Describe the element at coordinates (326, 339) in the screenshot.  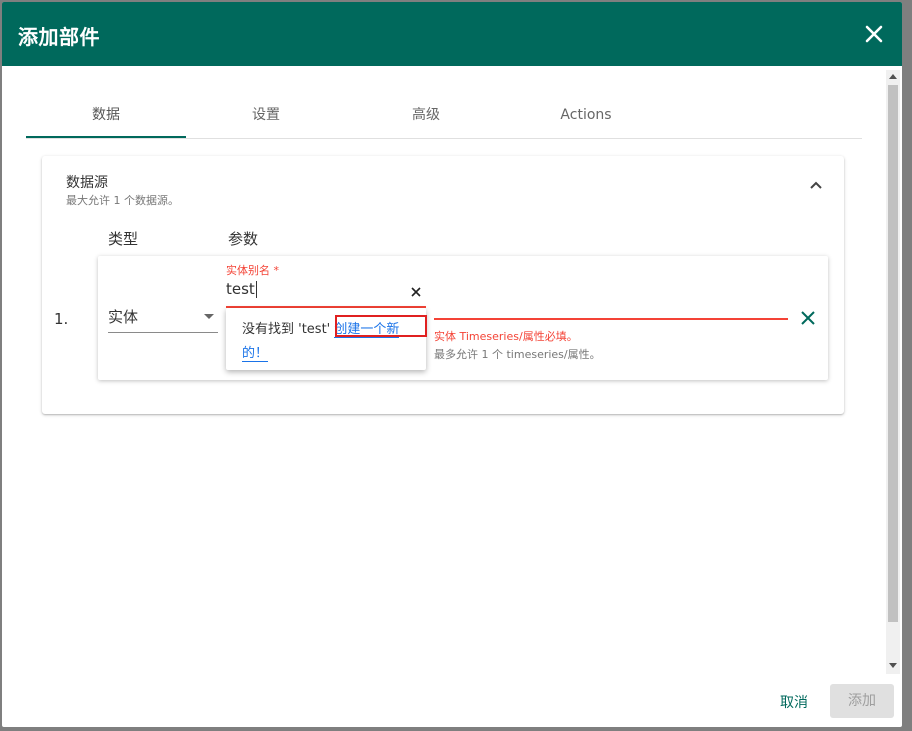
I see `alias-autocomplete-panel: 没有找到 'test' 创建一个新的！` at that location.